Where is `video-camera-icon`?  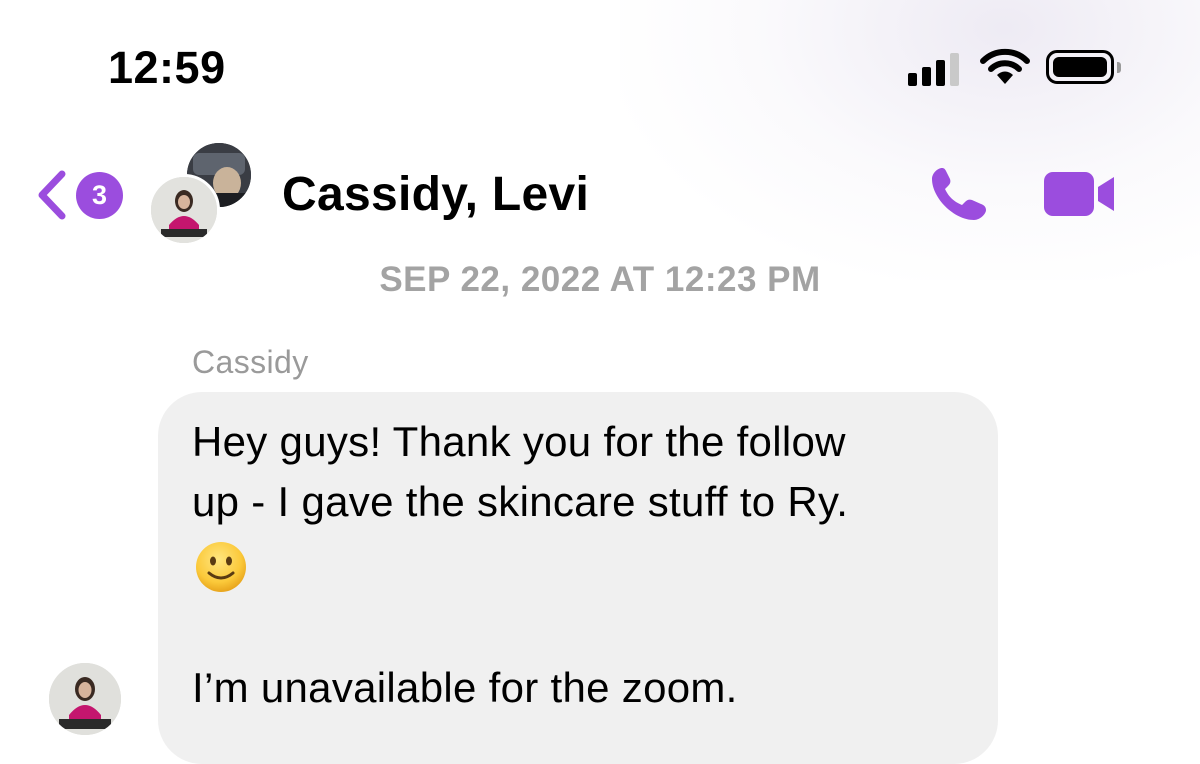 video-camera-icon is located at coordinates (1080, 194).